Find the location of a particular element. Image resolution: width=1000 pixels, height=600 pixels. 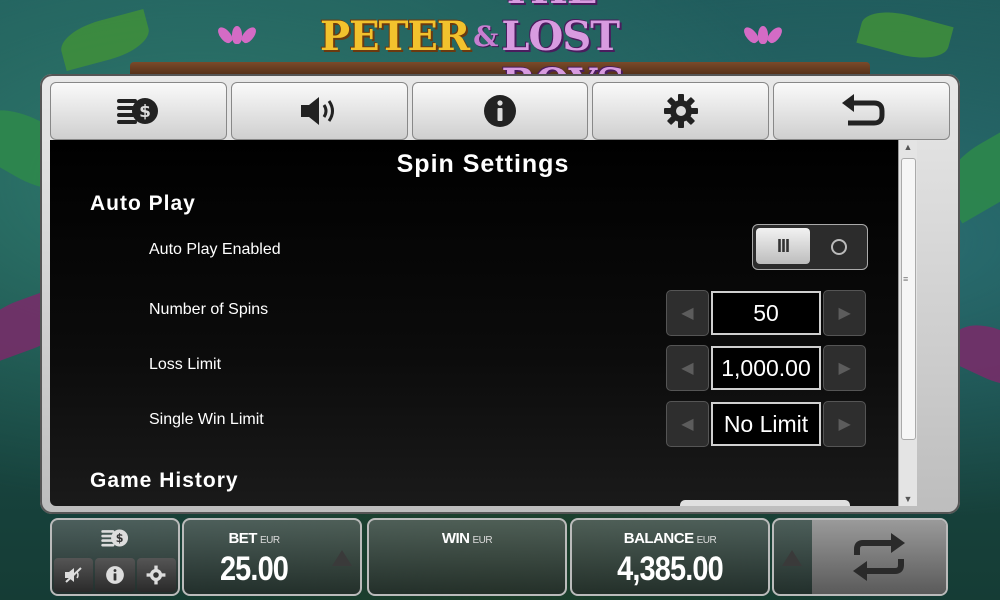

info-button is located at coordinates (115, 575).